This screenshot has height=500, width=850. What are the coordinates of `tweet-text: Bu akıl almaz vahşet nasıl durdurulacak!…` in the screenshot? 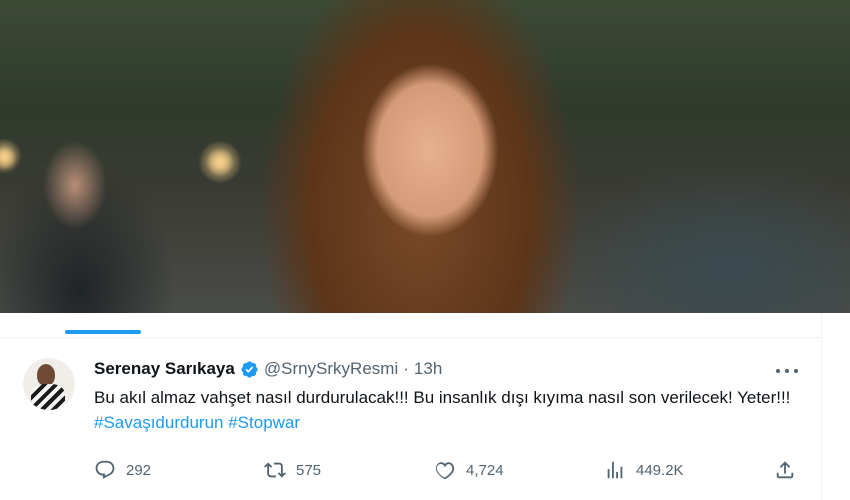 It's located at (449, 410).